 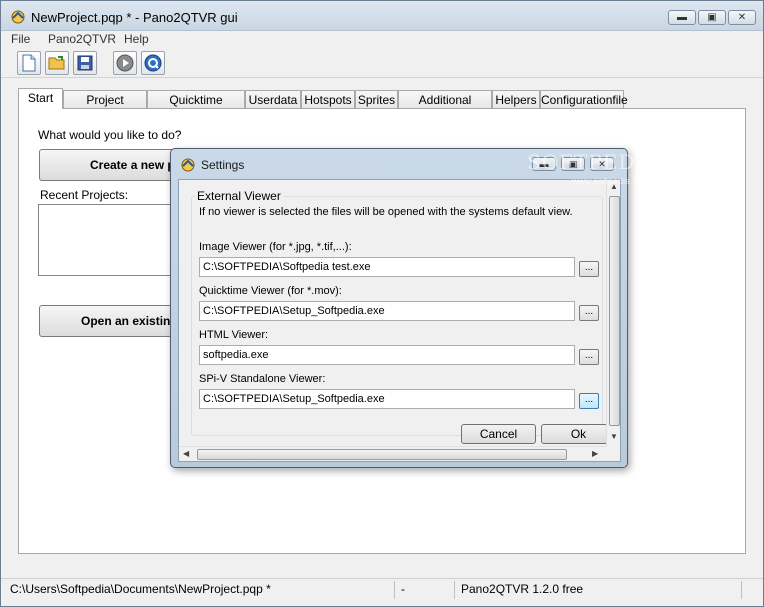 What do you see at coordinates (328, 99) in the screenshot?
I see `tab-hotspots: Hotspots` at bounding box center [328, 99].